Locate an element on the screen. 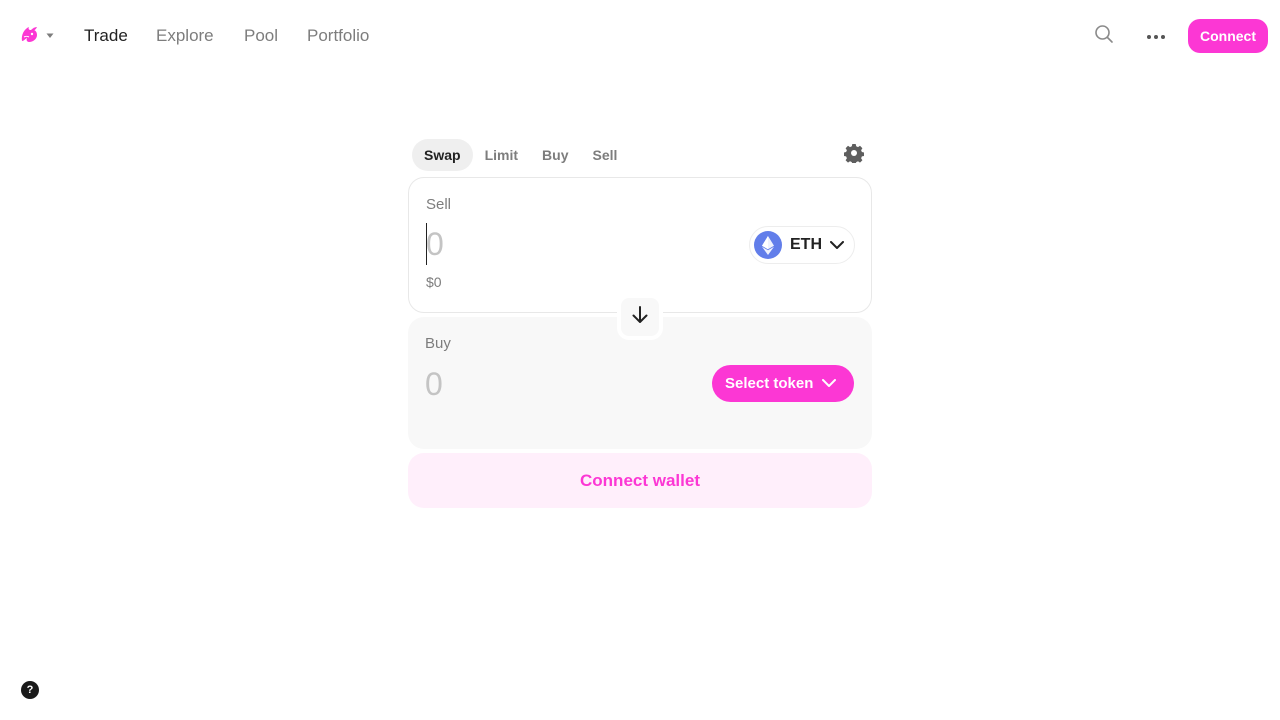  nav-link-portfolio: Portfolio is located at coordinates (338, 36).